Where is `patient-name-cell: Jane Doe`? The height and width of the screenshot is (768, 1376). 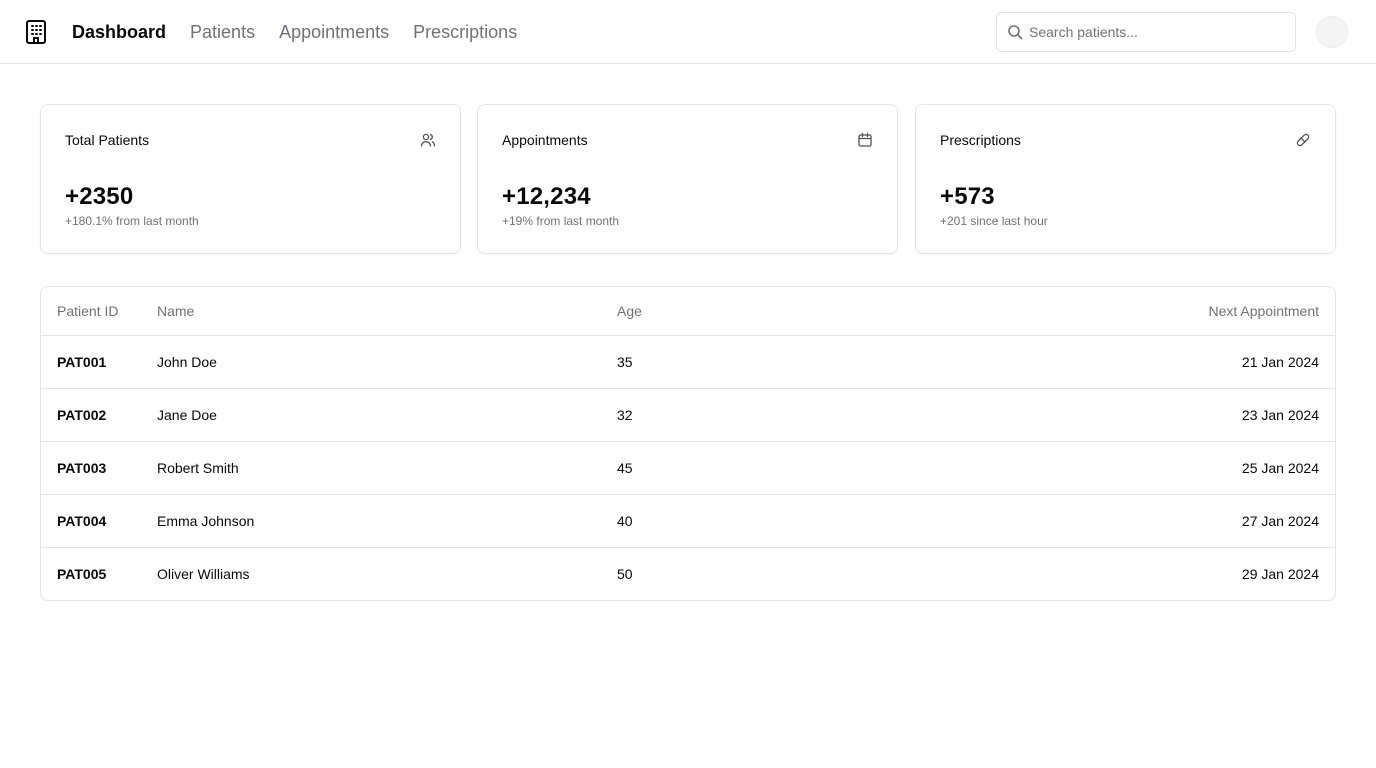 patient-name-cell: Jane Doe is located at coordinates (371, 415).